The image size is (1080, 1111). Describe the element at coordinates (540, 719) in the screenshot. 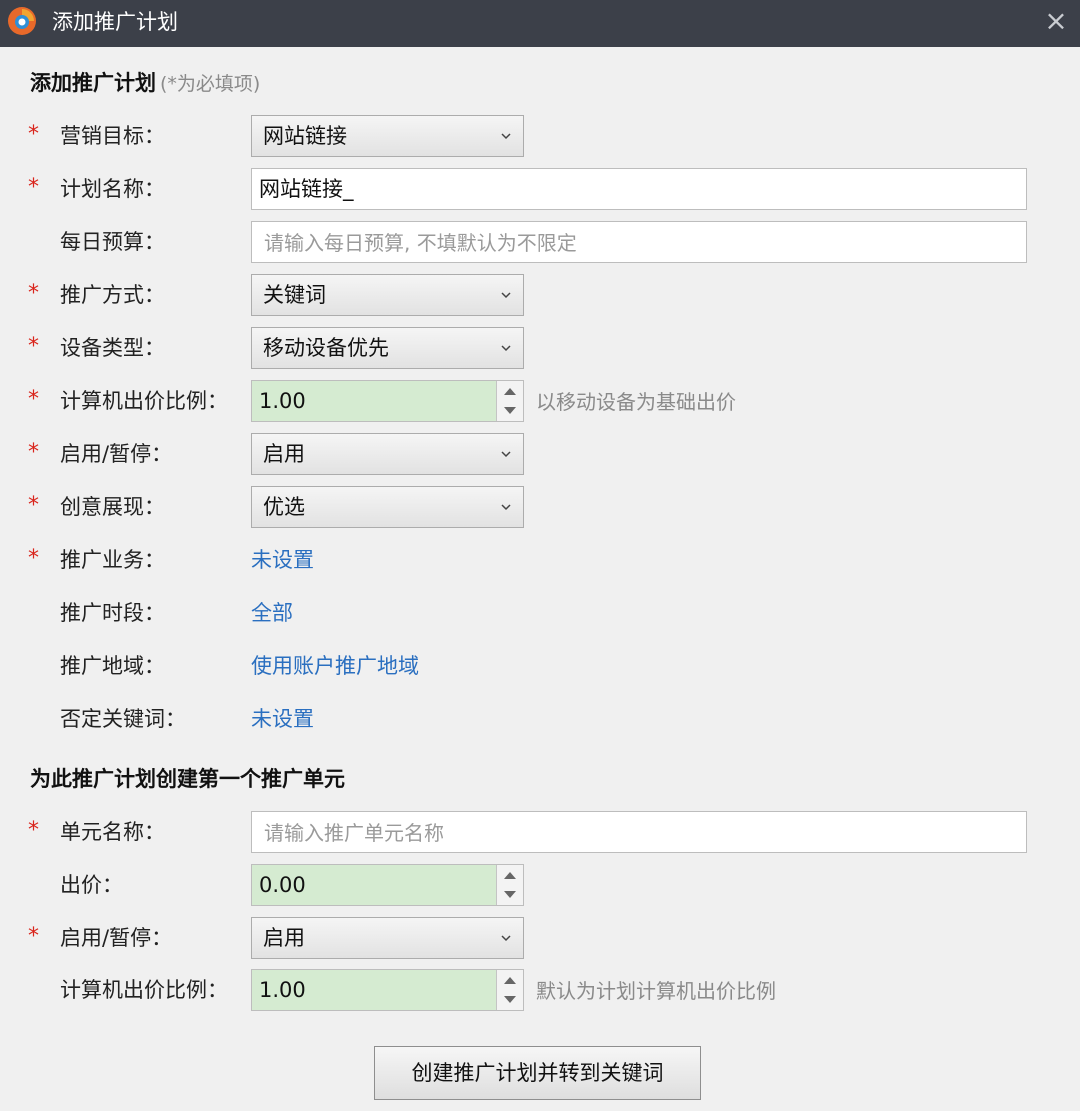

I see `form-row-negative-keywords: 否定关键词： 未设置` at that location.